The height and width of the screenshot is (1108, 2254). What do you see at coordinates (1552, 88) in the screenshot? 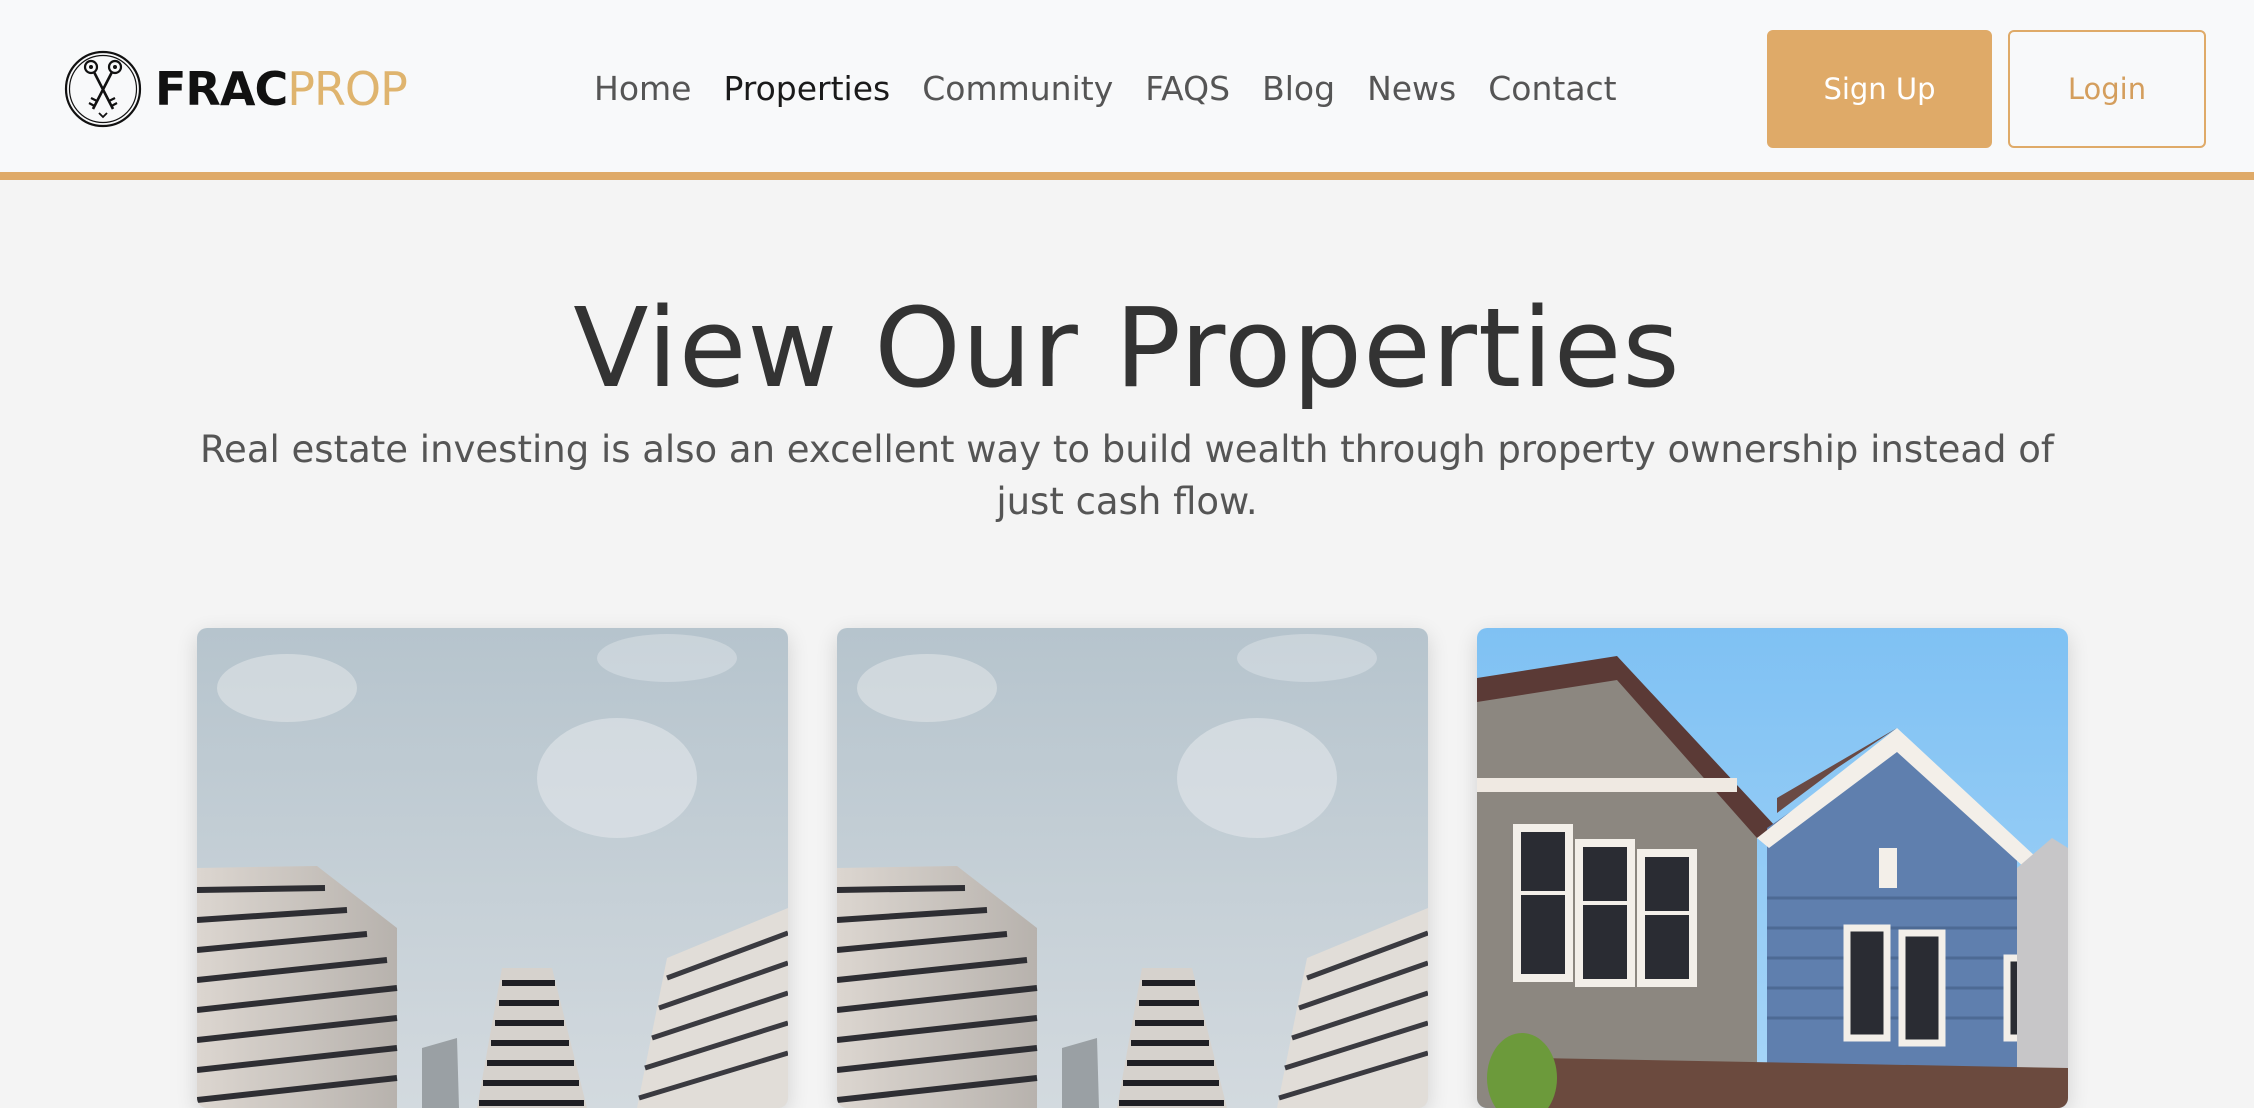
I see `nav-contact: Contact` at bounding box center [1552, 88].